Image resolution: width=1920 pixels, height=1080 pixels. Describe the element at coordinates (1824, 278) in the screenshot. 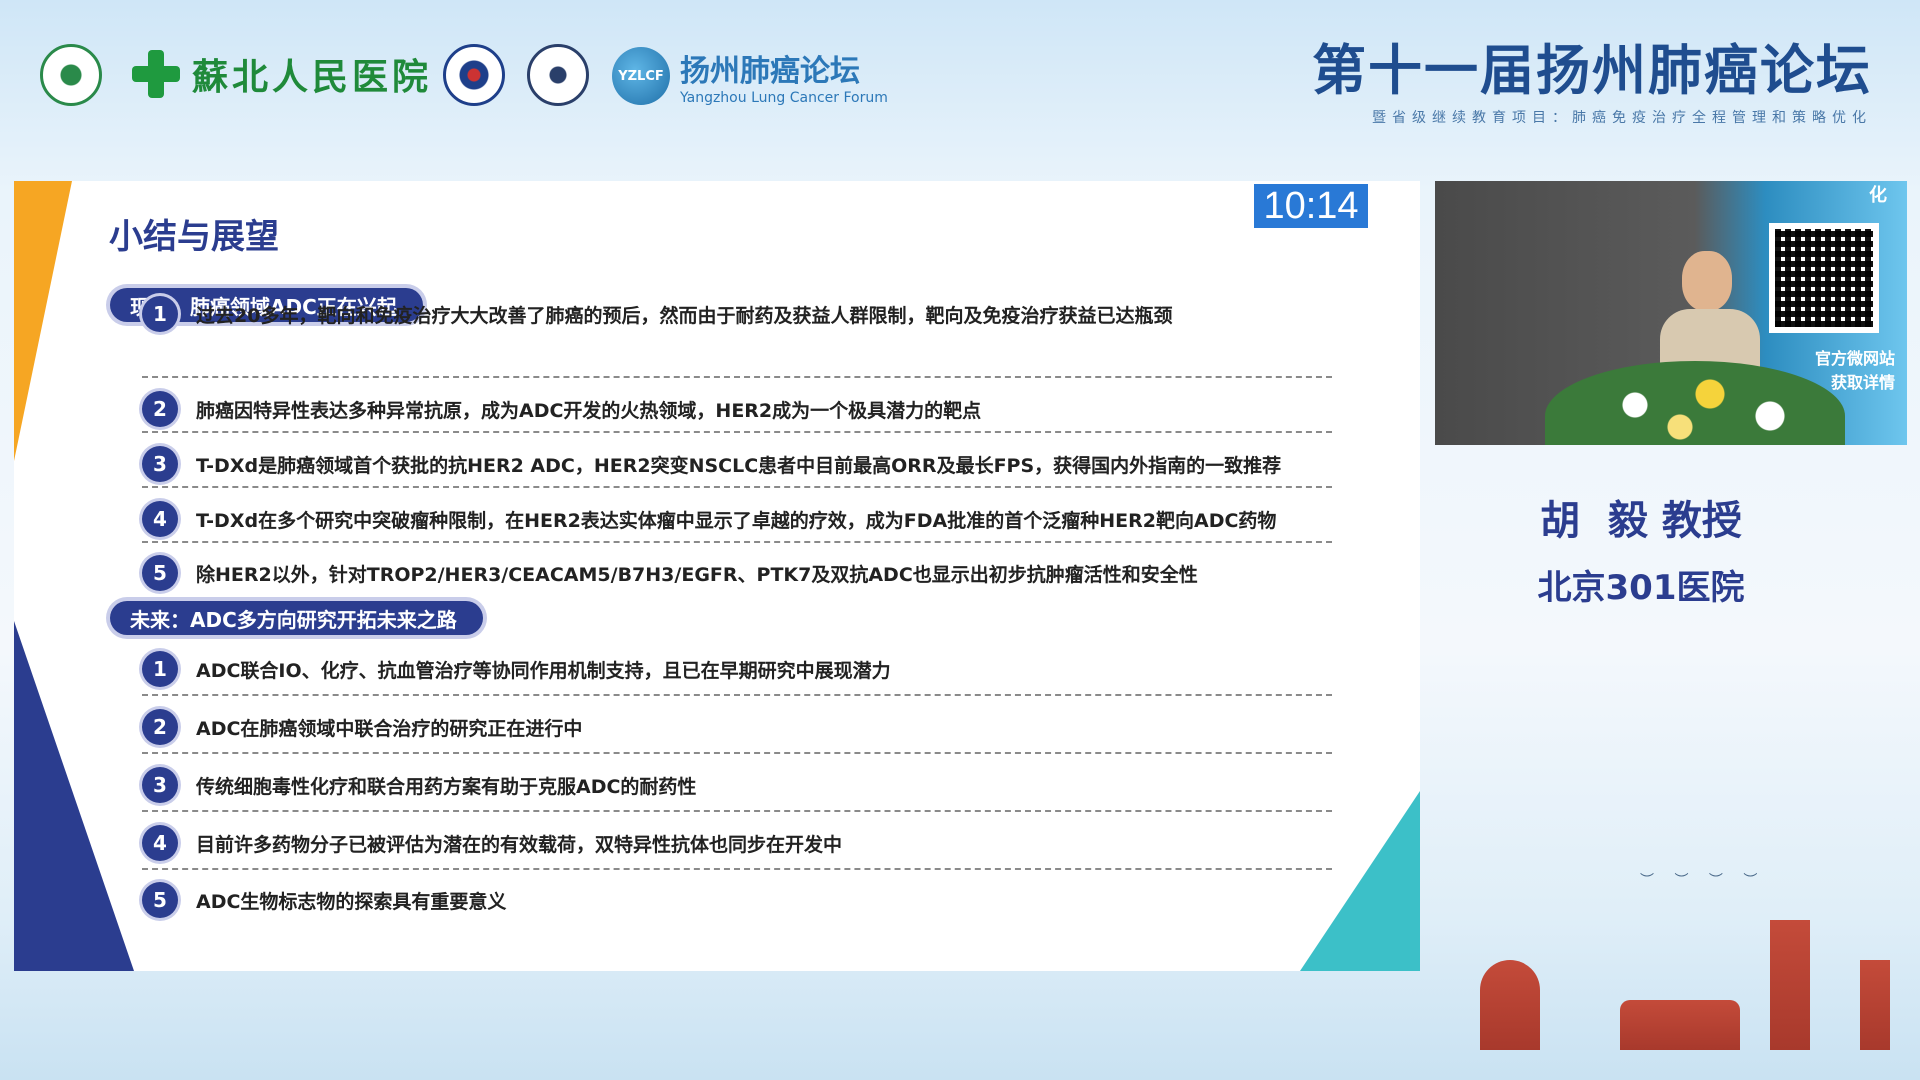

I see `qr-code-icon` at that location.